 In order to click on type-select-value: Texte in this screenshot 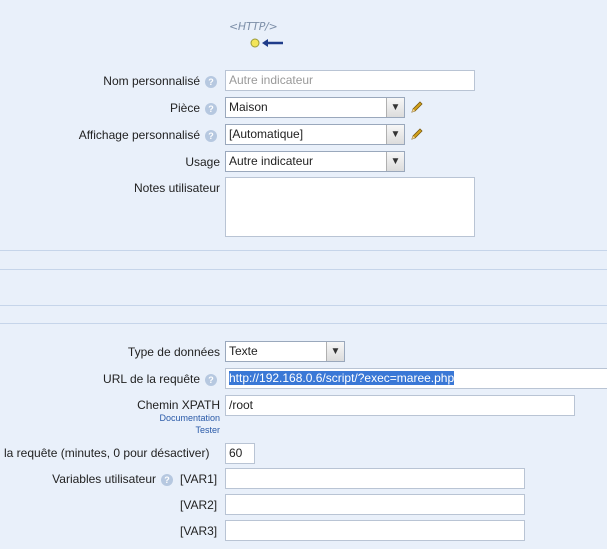, I will do `click(243, 351)`.